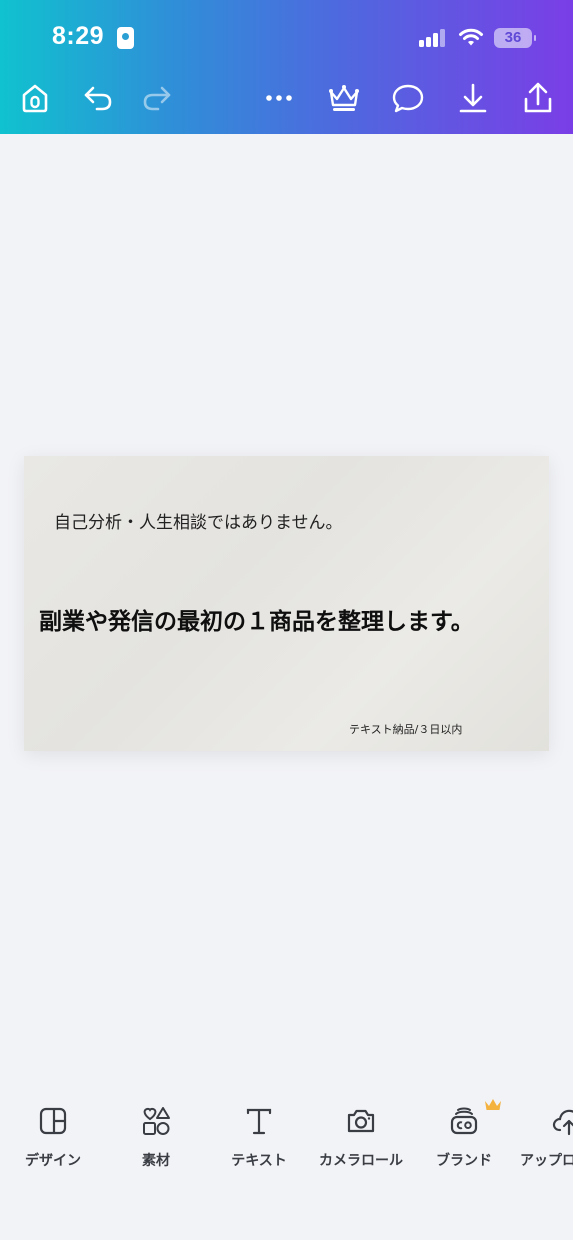 Image resolution: width=573 pixels, height=1240 pixels. I want to click on design-layout-icon, so click(53, 1121).